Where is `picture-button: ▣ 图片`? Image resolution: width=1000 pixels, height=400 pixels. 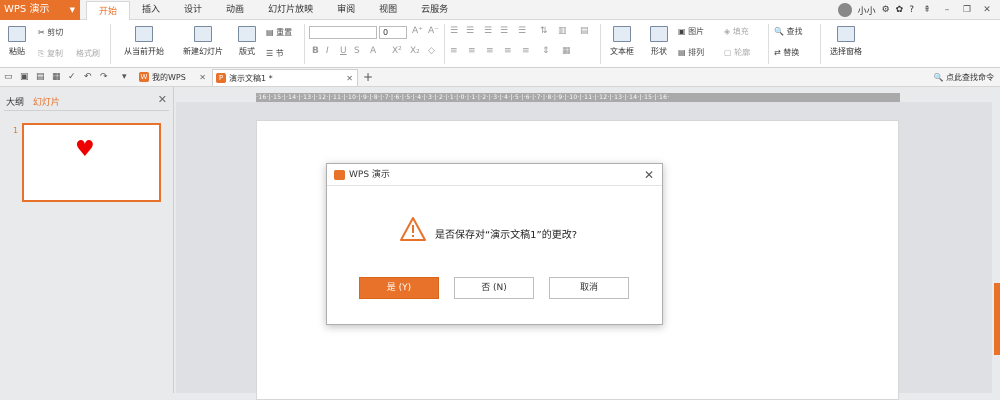
picture-button: ▣ 图片 is located at coordinates (691, 31).